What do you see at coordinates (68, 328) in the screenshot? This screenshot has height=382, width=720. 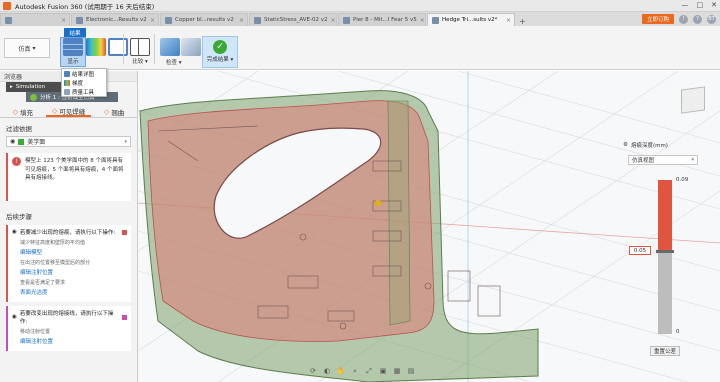 I see `next-step-card-weld-lines: ◉ 若要改变出现的熔接线，请执行以下操作: 移动注射位置 编辑注射位置` at bounding box center [68, 328].